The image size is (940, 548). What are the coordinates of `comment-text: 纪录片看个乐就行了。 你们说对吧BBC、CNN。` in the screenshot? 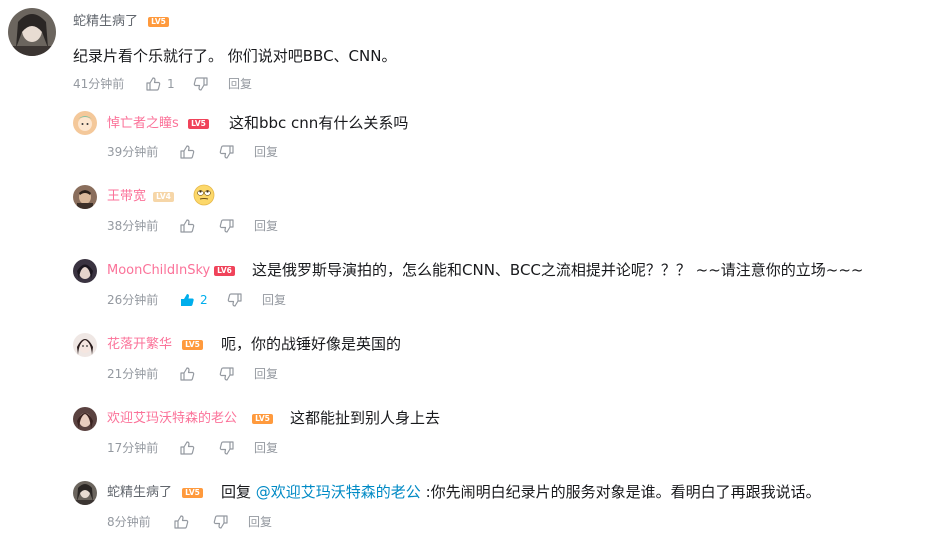 It's located at (235, 56).